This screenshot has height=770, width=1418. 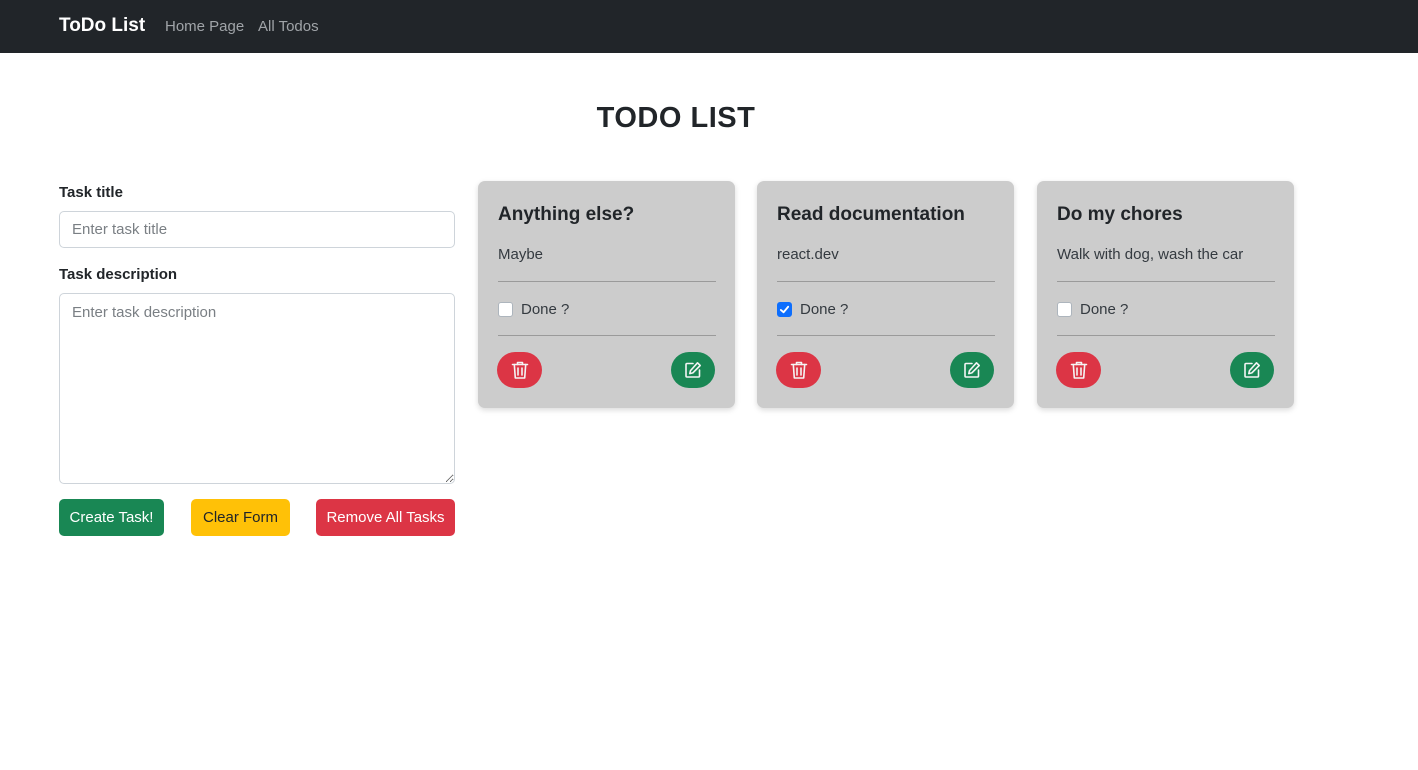 What do you see at coordinates (288, 26) in the screenshot?
I see `nav-link-all-todos: All Todos` at bounding box center [288, 26].